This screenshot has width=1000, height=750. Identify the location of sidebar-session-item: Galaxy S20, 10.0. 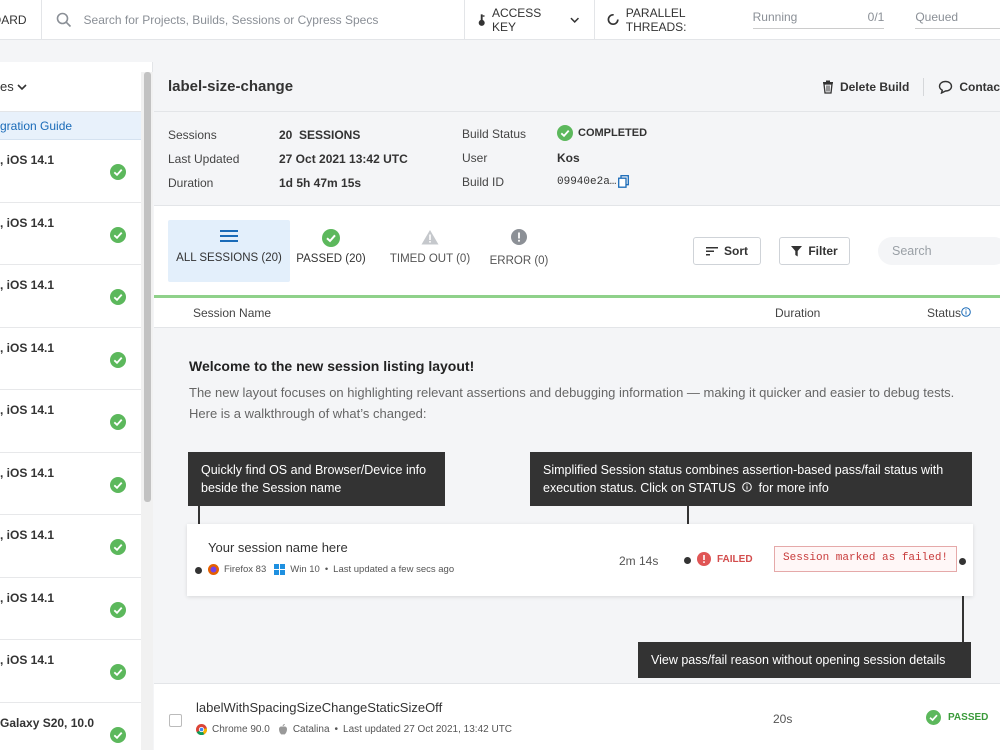
(70, 726).